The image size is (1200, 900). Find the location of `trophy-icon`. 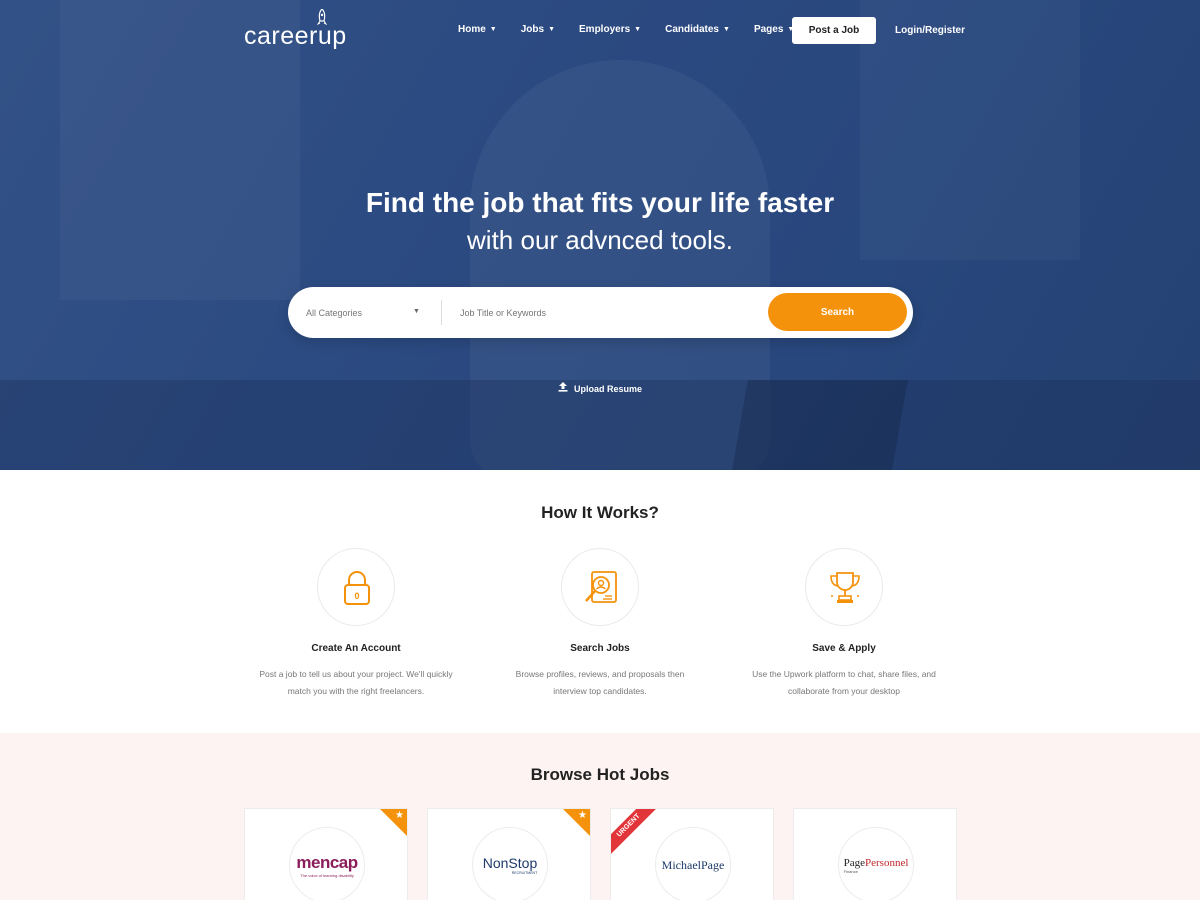

trophy-icon is located at coordinates (845, 587).